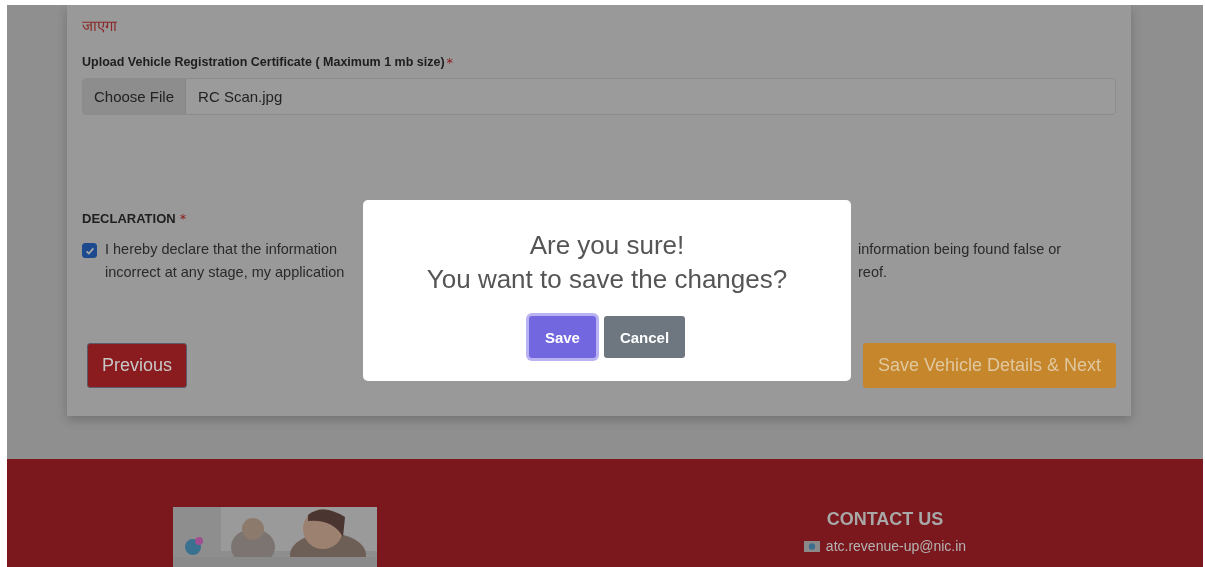 This screenshot has width=1205, height=567. What do you see at coordinates (225, 272) in the screenshot?
I see `declaration-text: incorrect at any stage, my application` at bounding box center [225, 272].